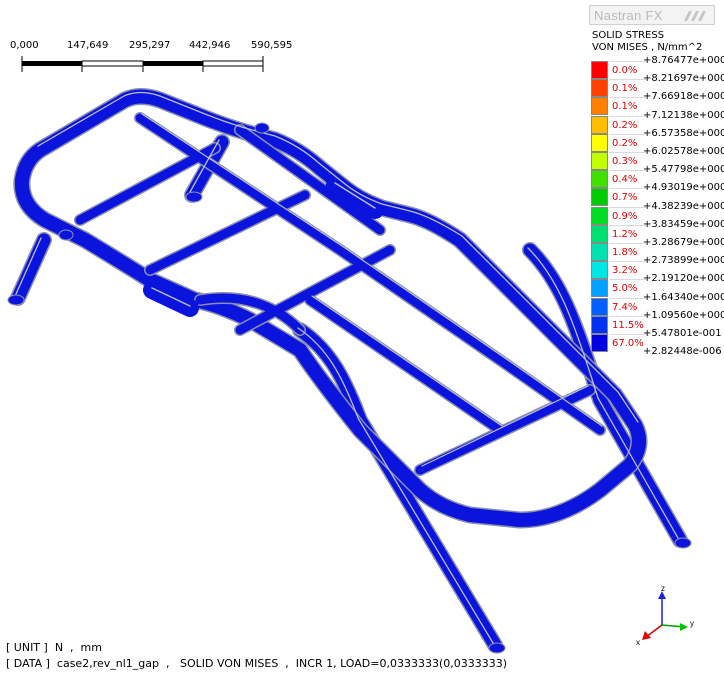  Describe the element at coordinates (663, 589) in the screenshot. I see `axis-label-z: z` at that location.